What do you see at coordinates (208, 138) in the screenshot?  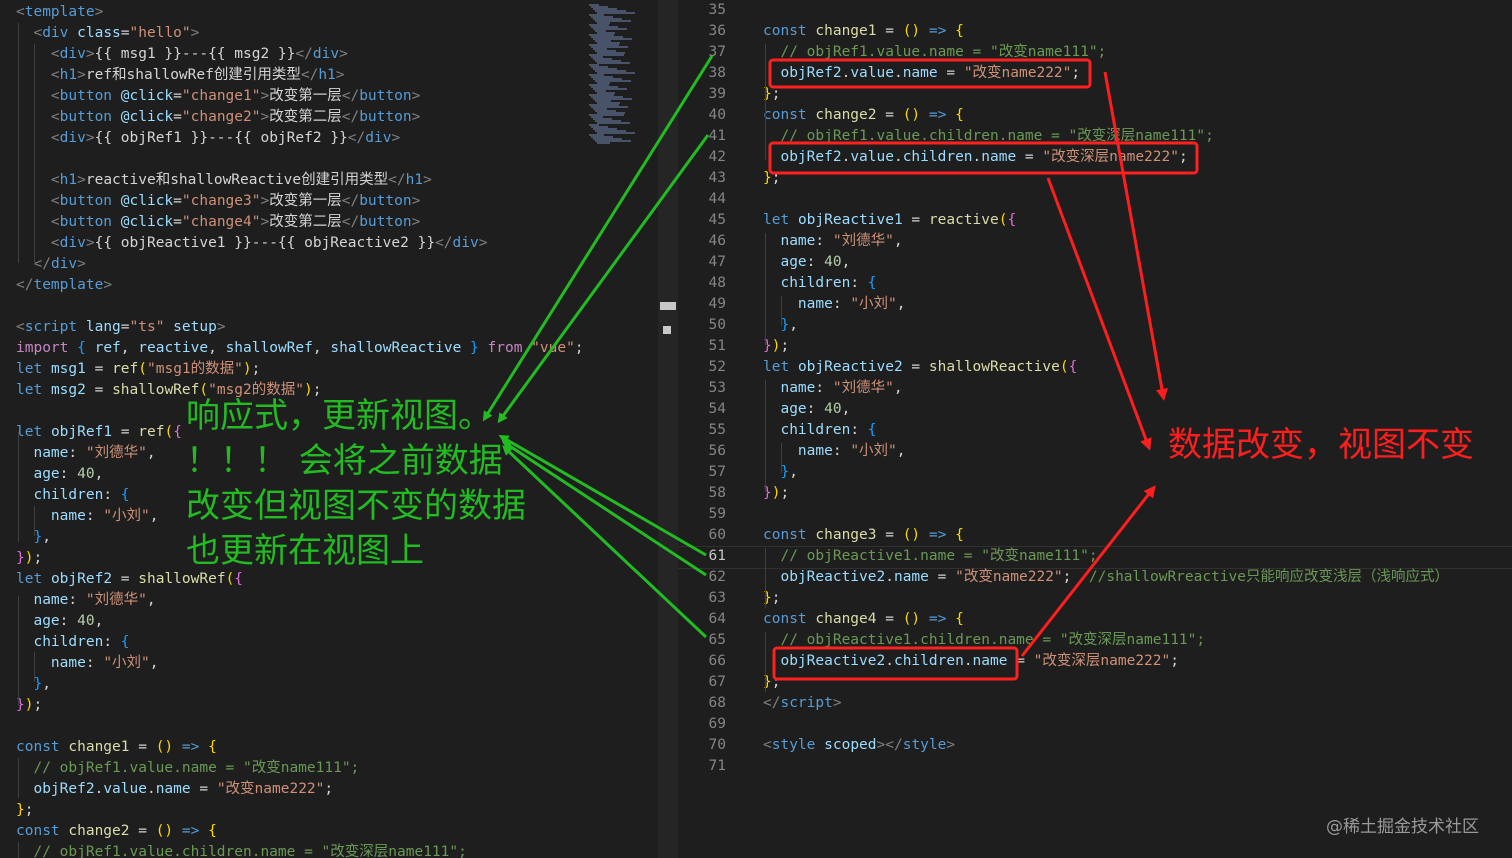 I see `code-line: <div>{{ objRef1 }}---{{ objRef2 }}</div>` at bounding box center [208, 138].